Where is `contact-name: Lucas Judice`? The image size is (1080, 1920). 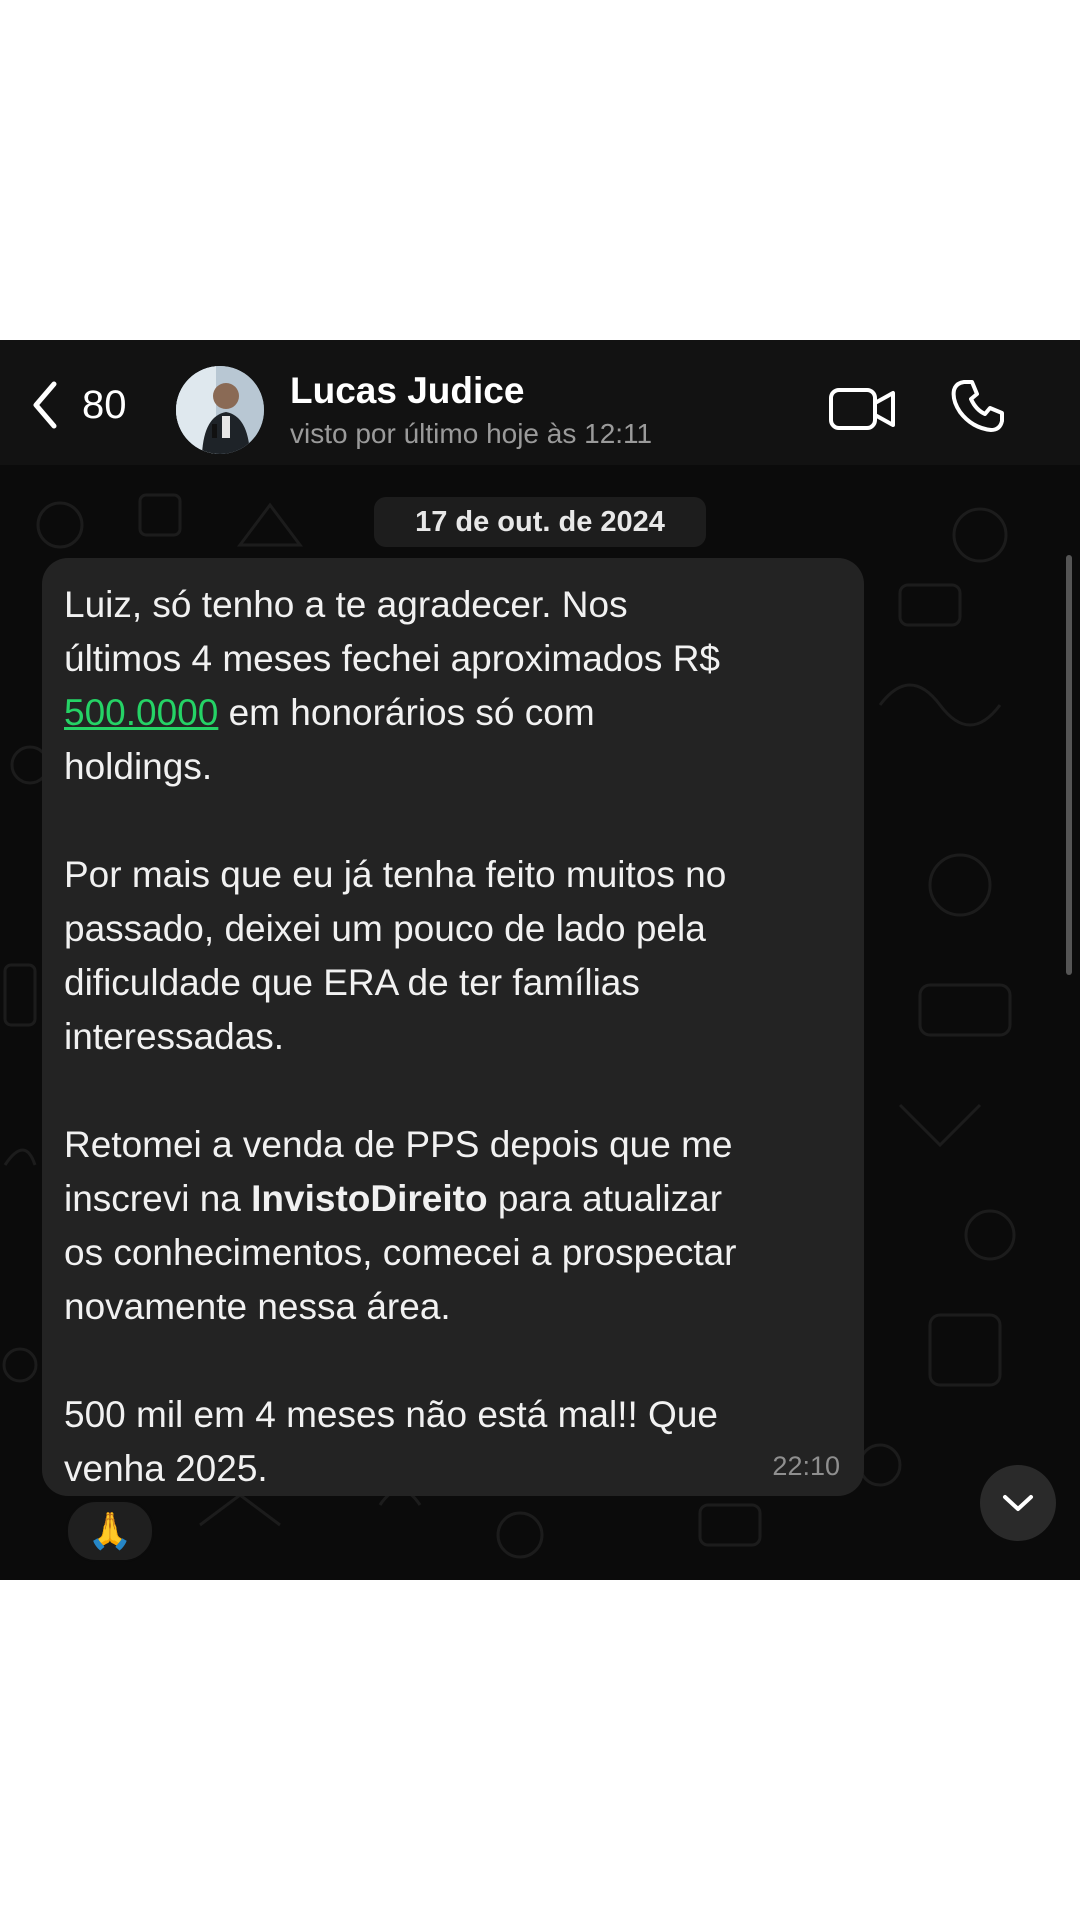 contact-name: Lucas Judice is located at coordinates (407, 391).